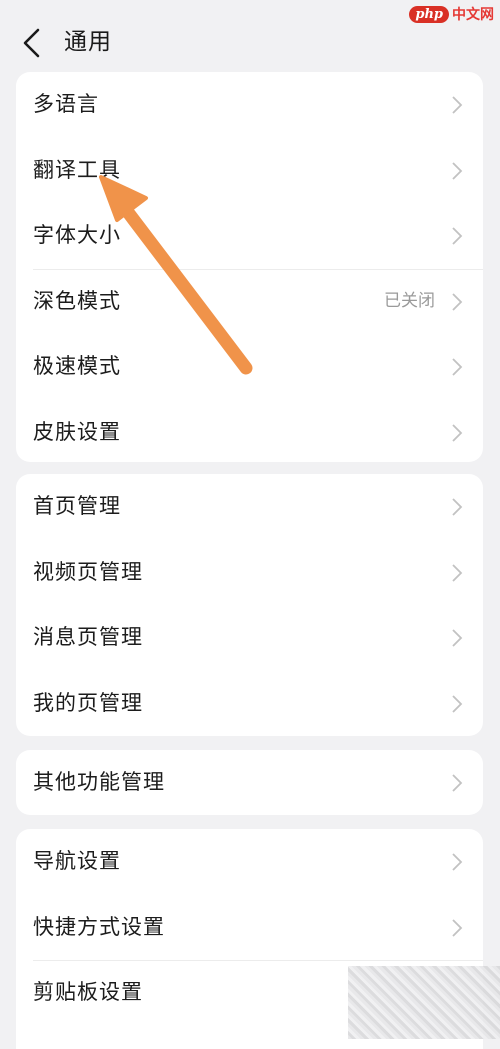 This screenshot has width=500, height=1049. What do you see at coordinates (429, 14) in the screenshot?
I see `watermark-badge: php` at bounding box center [429, 14].